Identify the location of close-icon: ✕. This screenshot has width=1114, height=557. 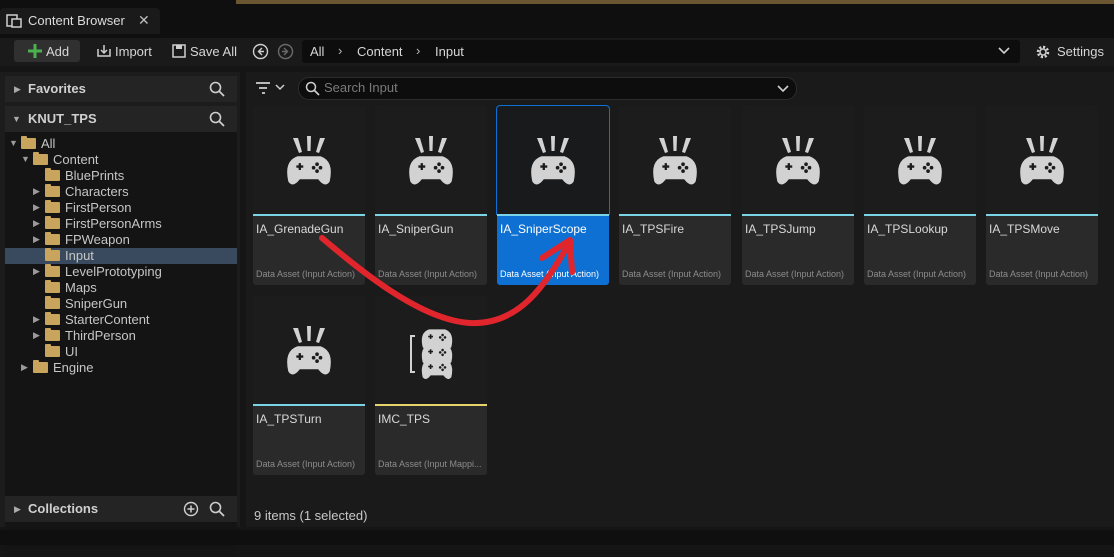
(144, 20).